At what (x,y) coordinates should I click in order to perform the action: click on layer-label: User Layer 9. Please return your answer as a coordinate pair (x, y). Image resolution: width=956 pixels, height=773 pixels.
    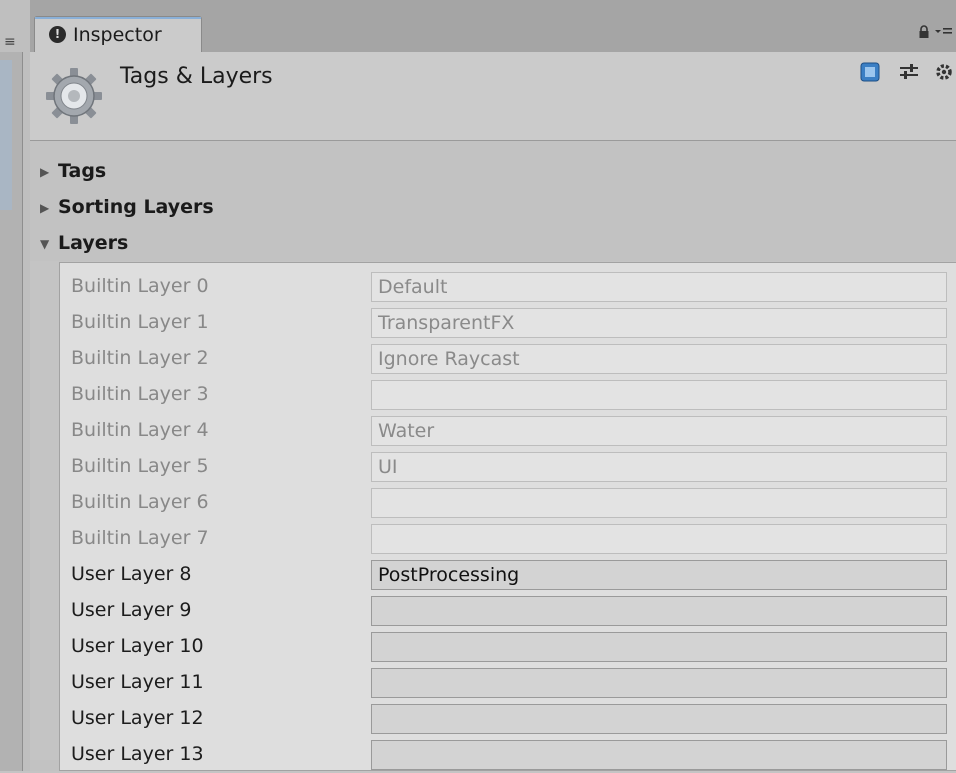
    Looking at the image, I should click on (131, 610).